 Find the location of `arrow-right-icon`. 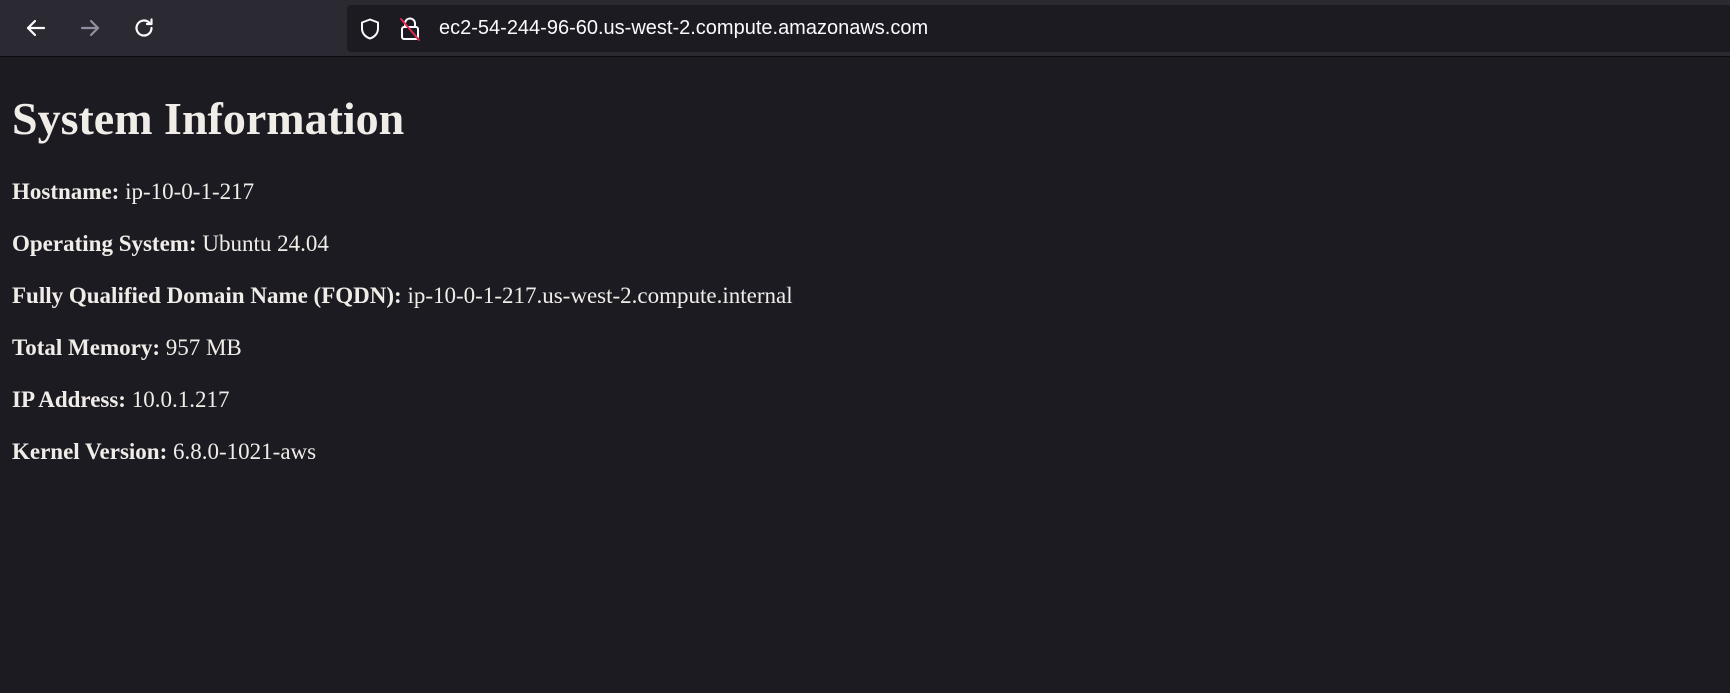

arrow-right-icon is located at coordinates (90, 28).